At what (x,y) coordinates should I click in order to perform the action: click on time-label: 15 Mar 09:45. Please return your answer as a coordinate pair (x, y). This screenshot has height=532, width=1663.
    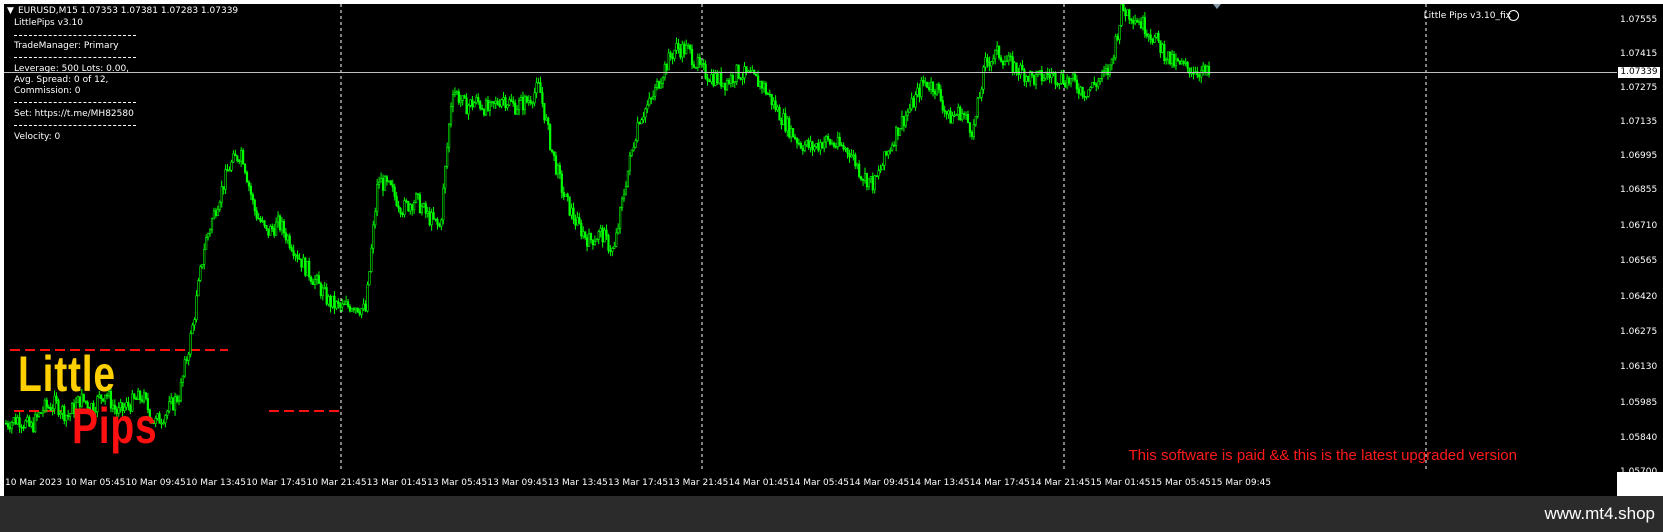
    Looking at the image, I should click on (1241, 483).